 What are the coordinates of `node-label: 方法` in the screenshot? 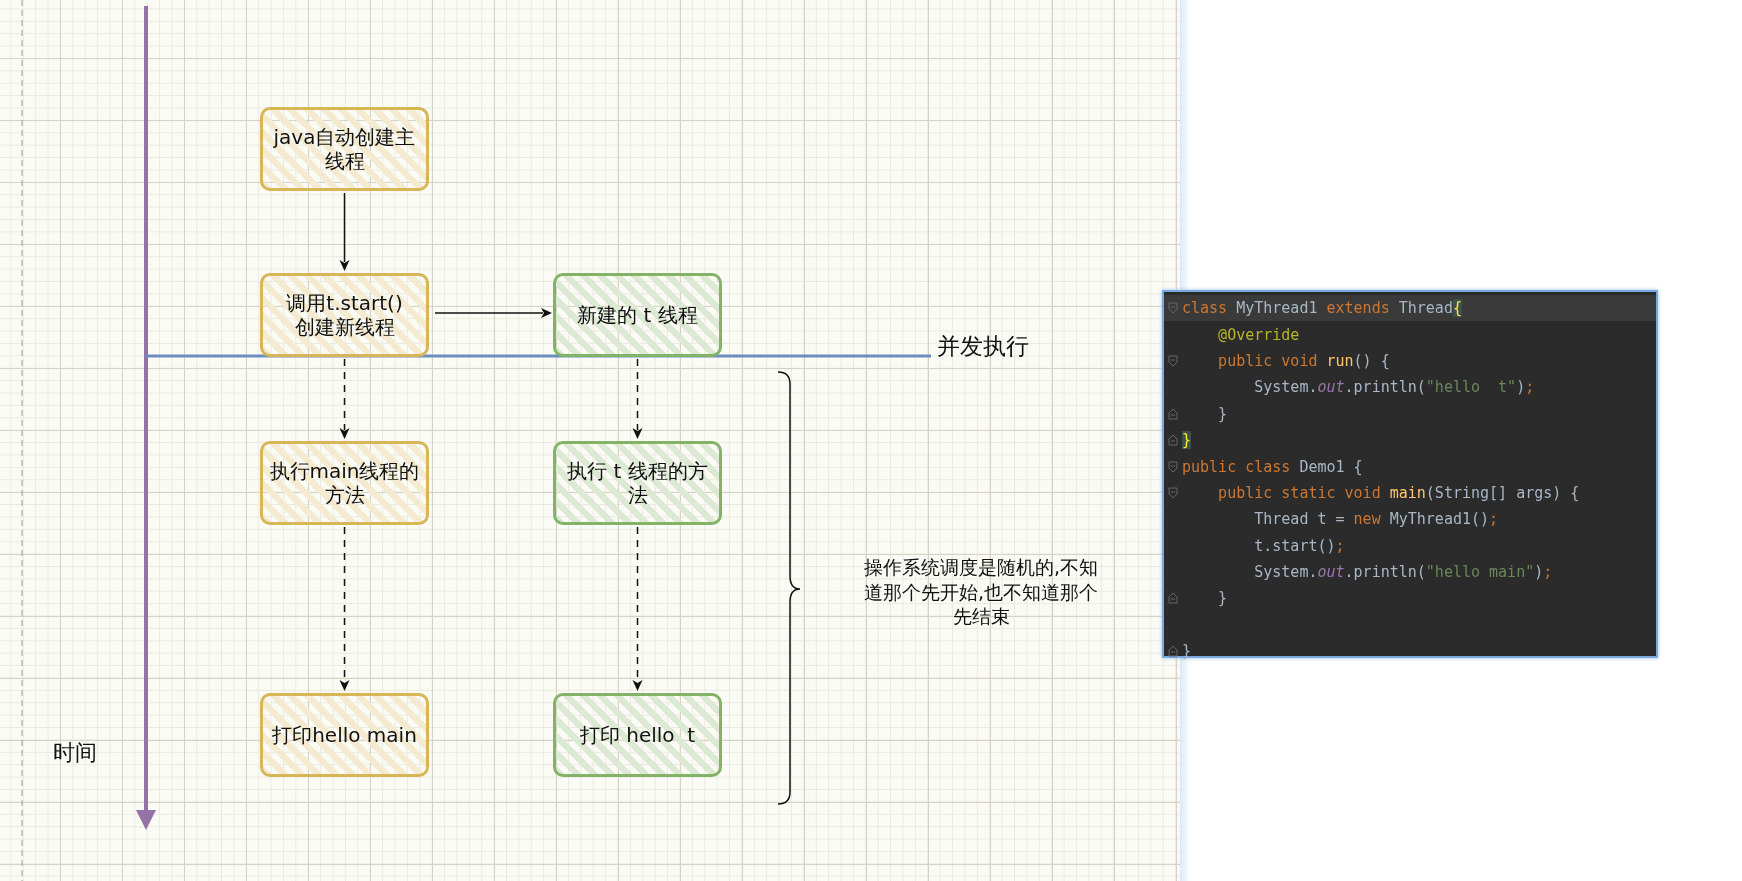 It's located at (344, 495).